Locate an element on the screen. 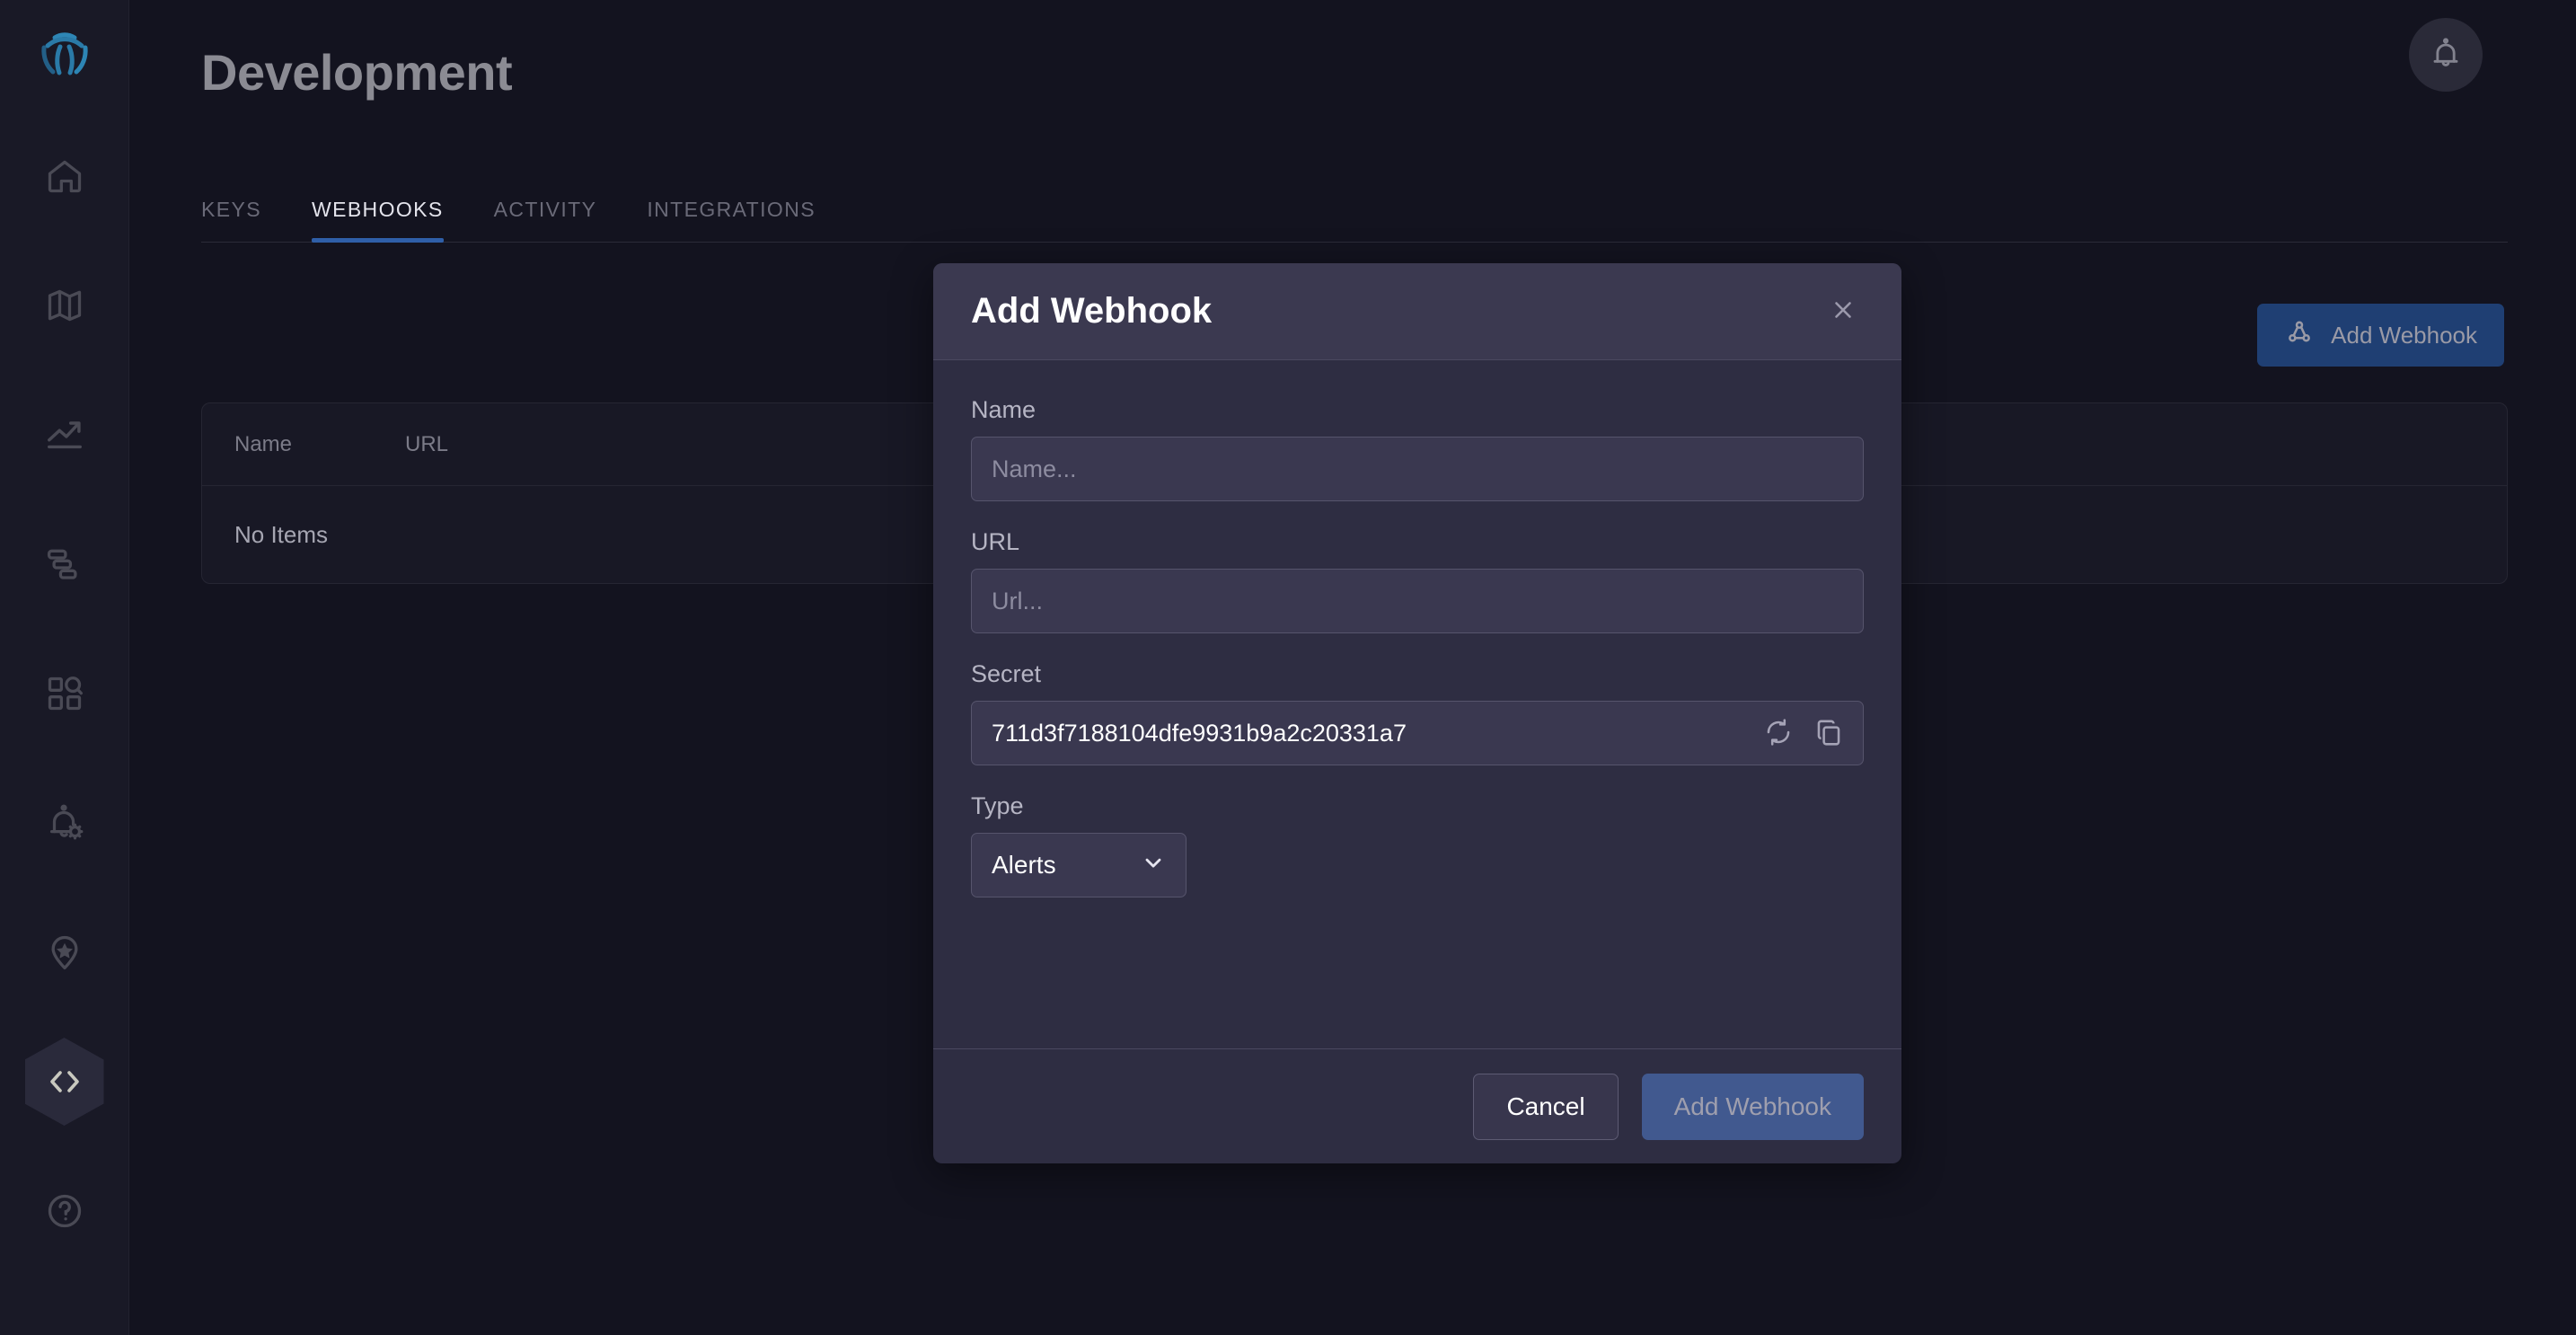  nightingale-logo-icon is located at coordinates (64, 54).